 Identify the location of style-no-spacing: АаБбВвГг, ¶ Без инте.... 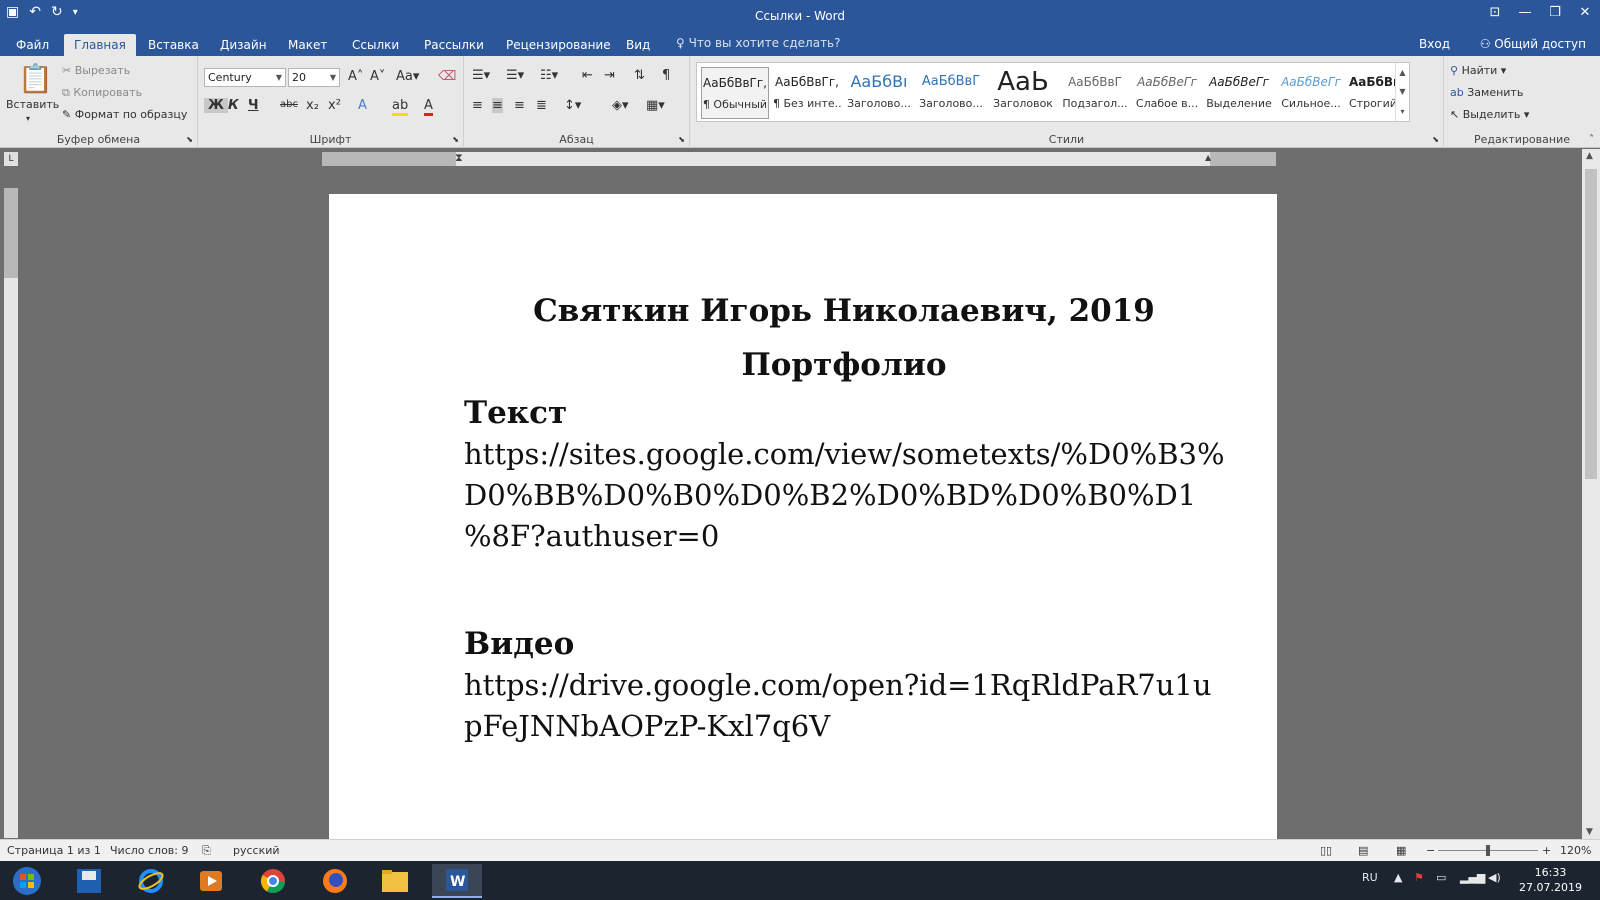
(807, 93).